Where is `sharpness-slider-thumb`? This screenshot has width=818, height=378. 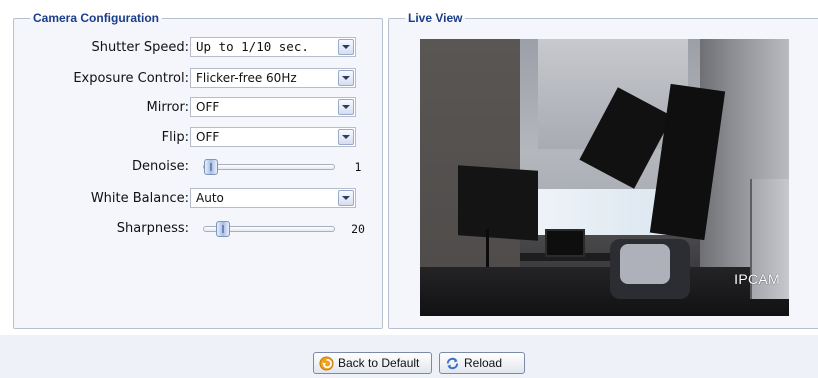 sharpness-slider-thumb is located at coordinates (223, 229).